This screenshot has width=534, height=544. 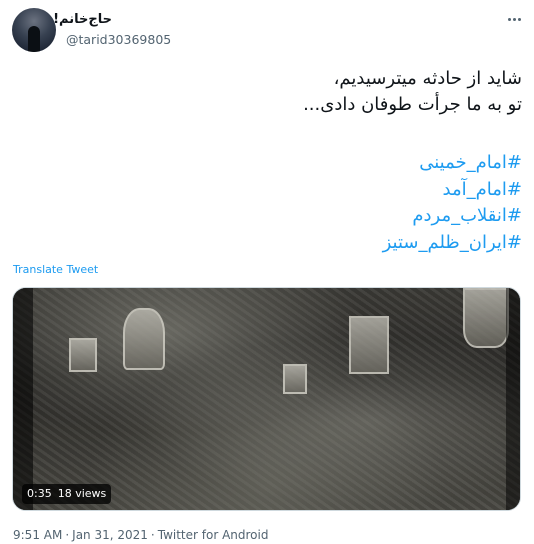 What do you see at coordinates (55, 269) in the screenshot?
I see `translate-tweet-link: Translate Tweet` at bounding box center [55, 269].